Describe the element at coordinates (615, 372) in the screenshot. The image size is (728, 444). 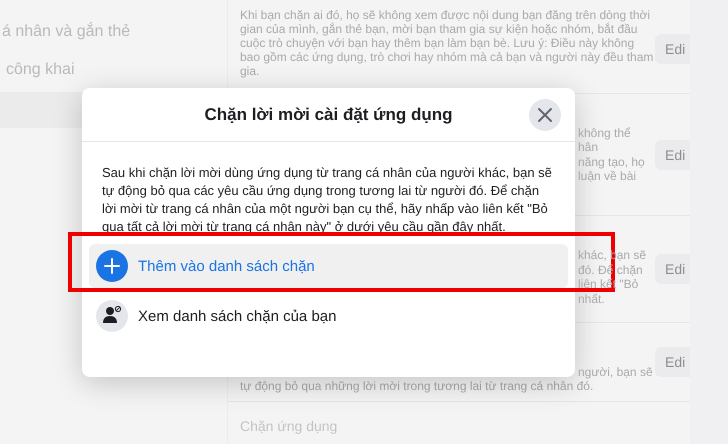
I see `section-text: người, bạn sẽ` at that location.